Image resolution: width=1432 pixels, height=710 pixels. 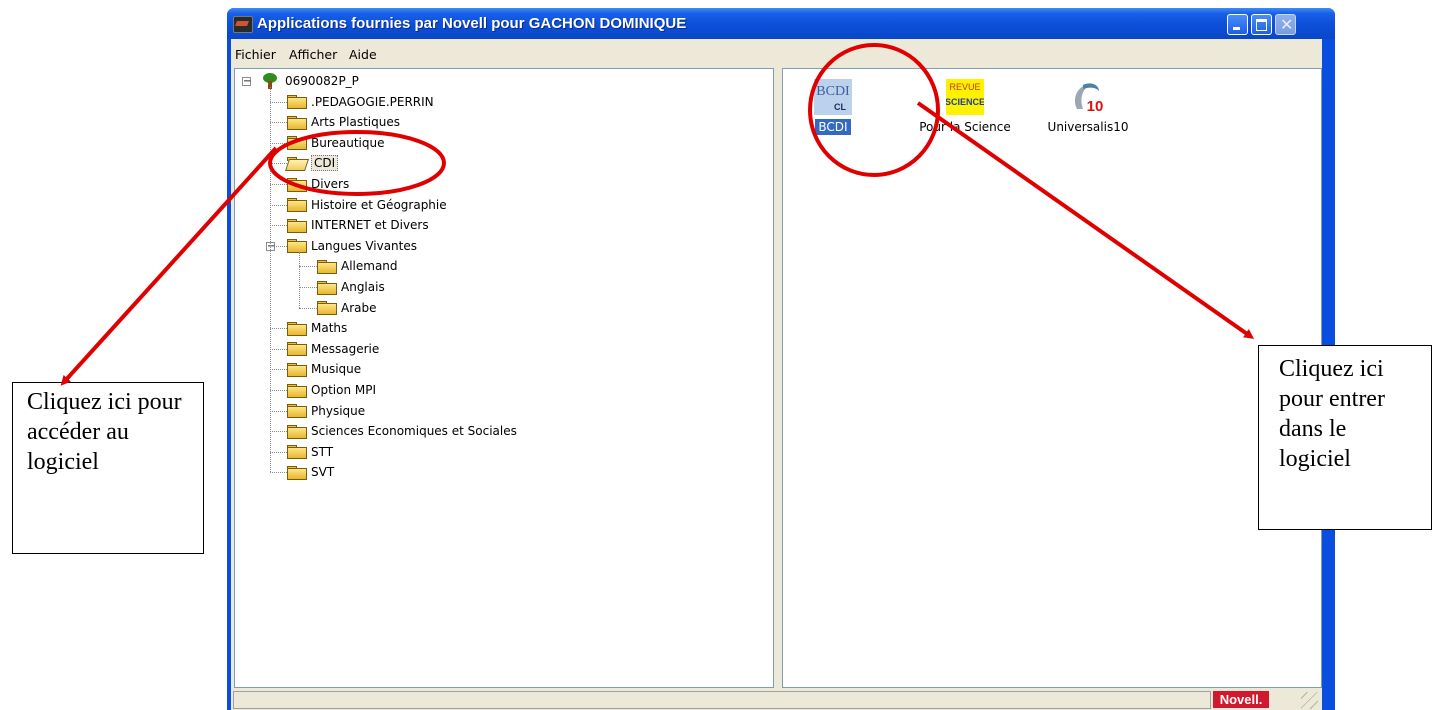 I want to click on tree-item-label: Langues Vivantes, so click(x=364, y=245).